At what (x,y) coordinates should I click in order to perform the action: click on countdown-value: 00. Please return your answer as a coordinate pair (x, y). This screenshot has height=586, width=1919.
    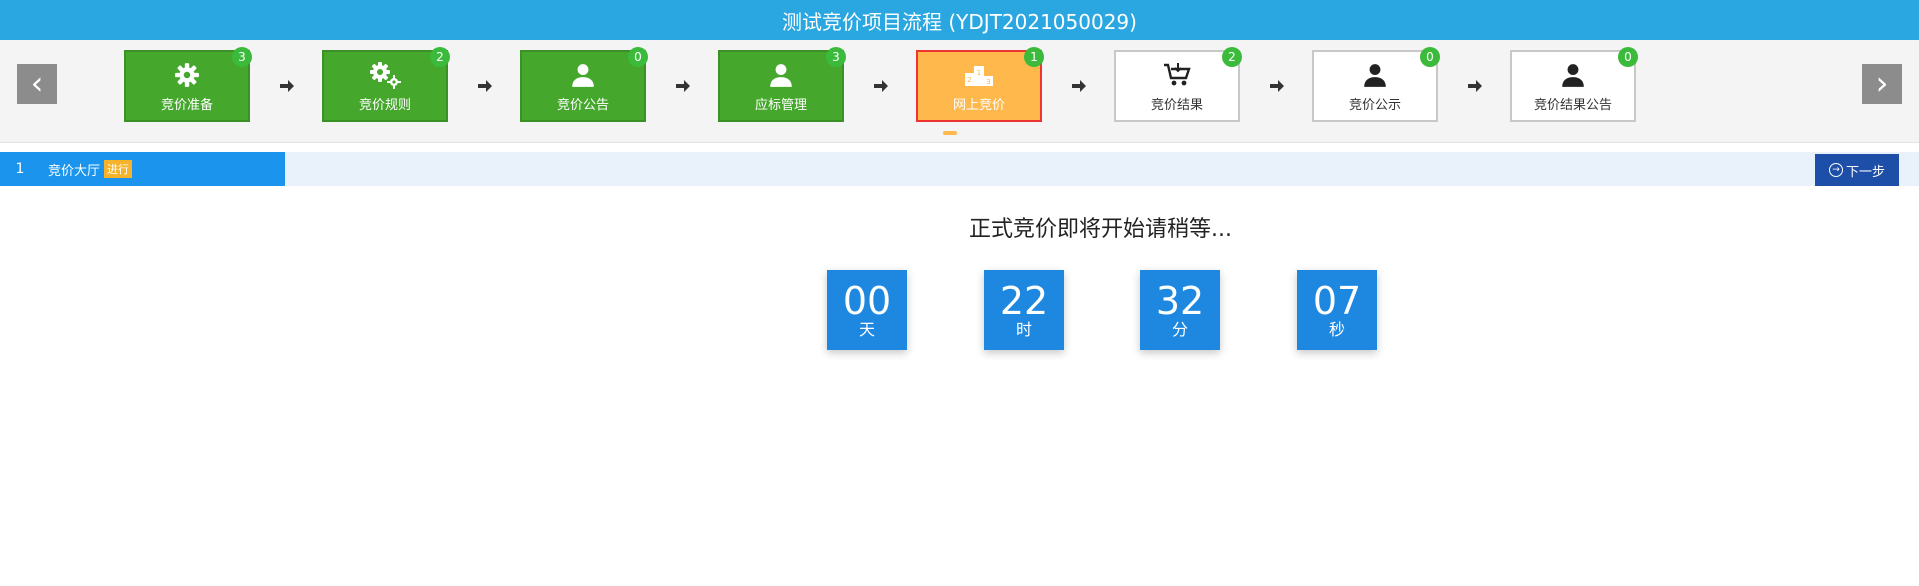
    Looking at the image, I should click on (867, 301).